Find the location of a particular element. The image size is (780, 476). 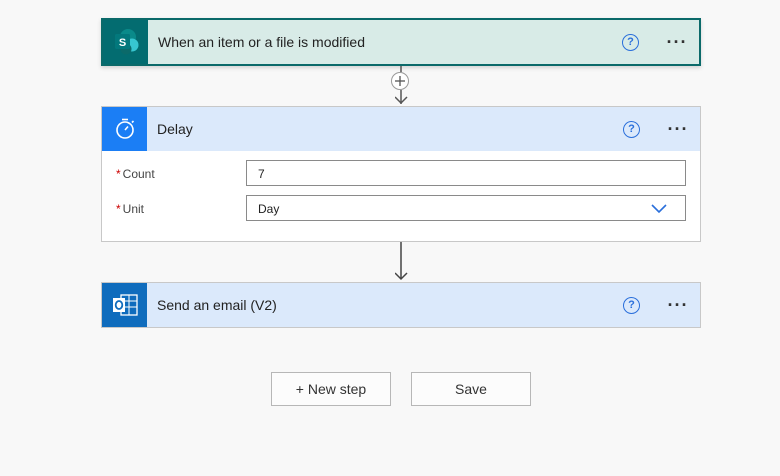

unit-label: * Unit is located at coordinates (130, 209).